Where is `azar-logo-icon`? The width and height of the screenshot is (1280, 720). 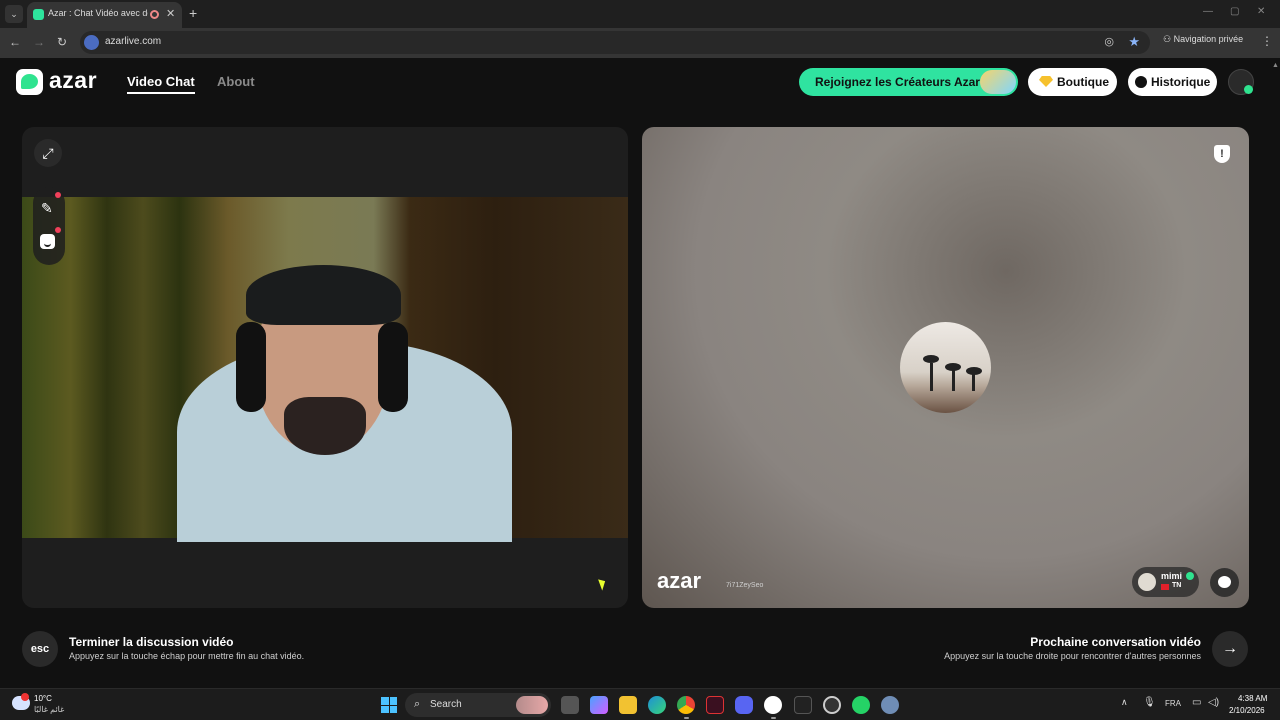
azar-logo-icon is located at coordinates (29, 82).